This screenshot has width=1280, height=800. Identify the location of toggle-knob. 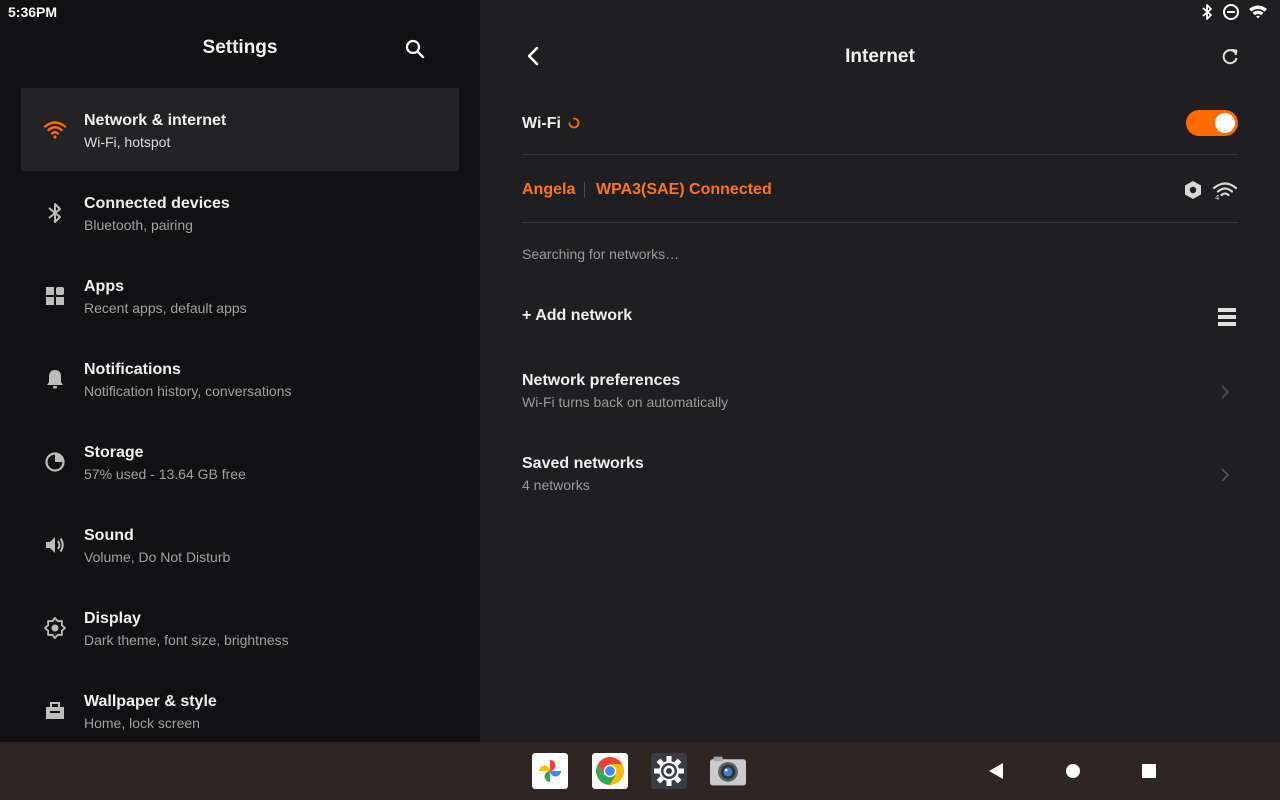
(1225, 123).